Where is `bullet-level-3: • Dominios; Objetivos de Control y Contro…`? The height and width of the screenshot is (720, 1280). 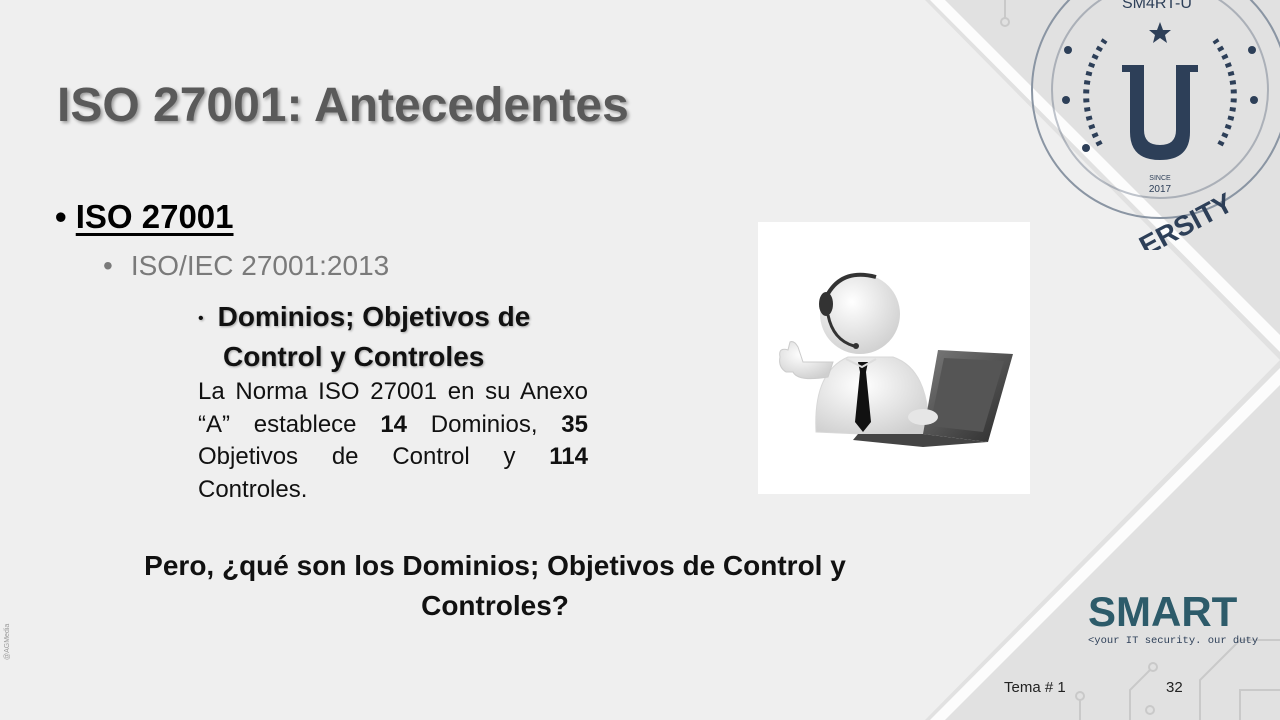 bullet-level-3: • Dominios; Objetivos de Control y Contro… is located at coordinates (393, 337).